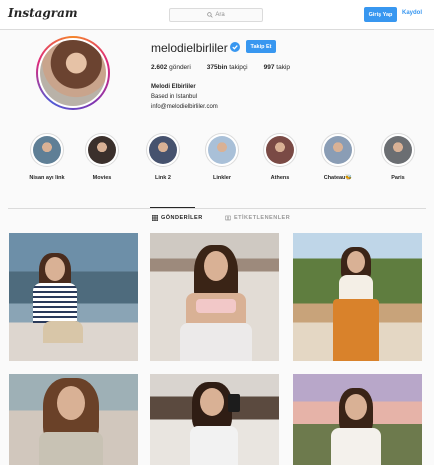 This screenshot has height=465, width=434. I want to click on profile-stats: 2.602 gönderi 375bin takipçi 997 takip, so click(220, 67).